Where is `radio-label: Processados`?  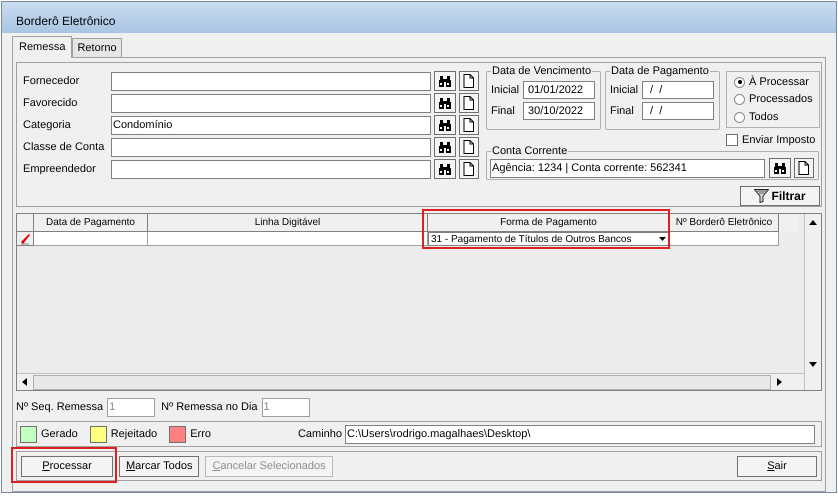 radio-label: Processados is located at coordinates (781, 100).